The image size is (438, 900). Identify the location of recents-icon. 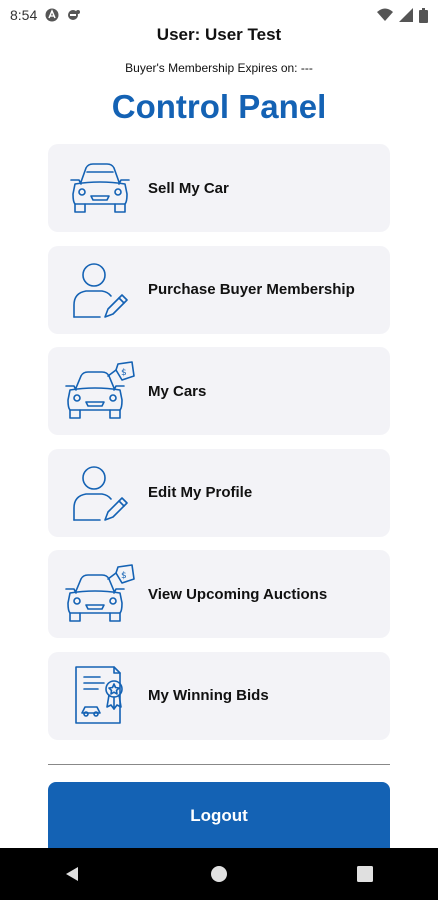
(365, 874).